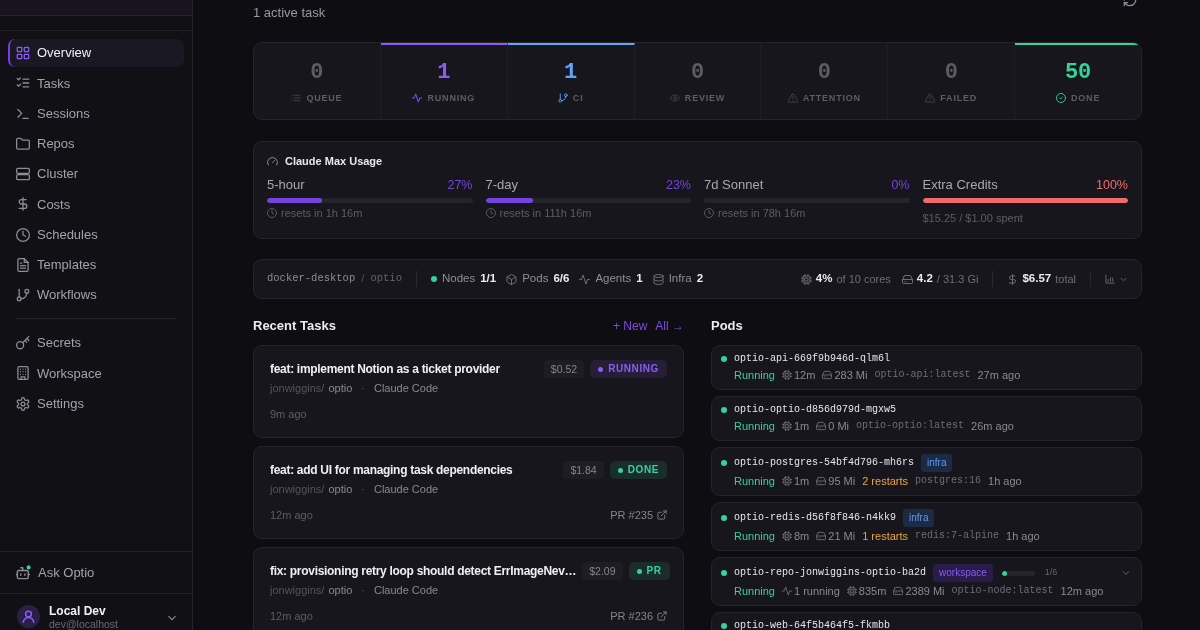 The width and height of the screenshot is (1200, 630). What do you see at coordinates (23, 143) in the screenshot?
I see `folder-icon` at bounding box center [23, 143].